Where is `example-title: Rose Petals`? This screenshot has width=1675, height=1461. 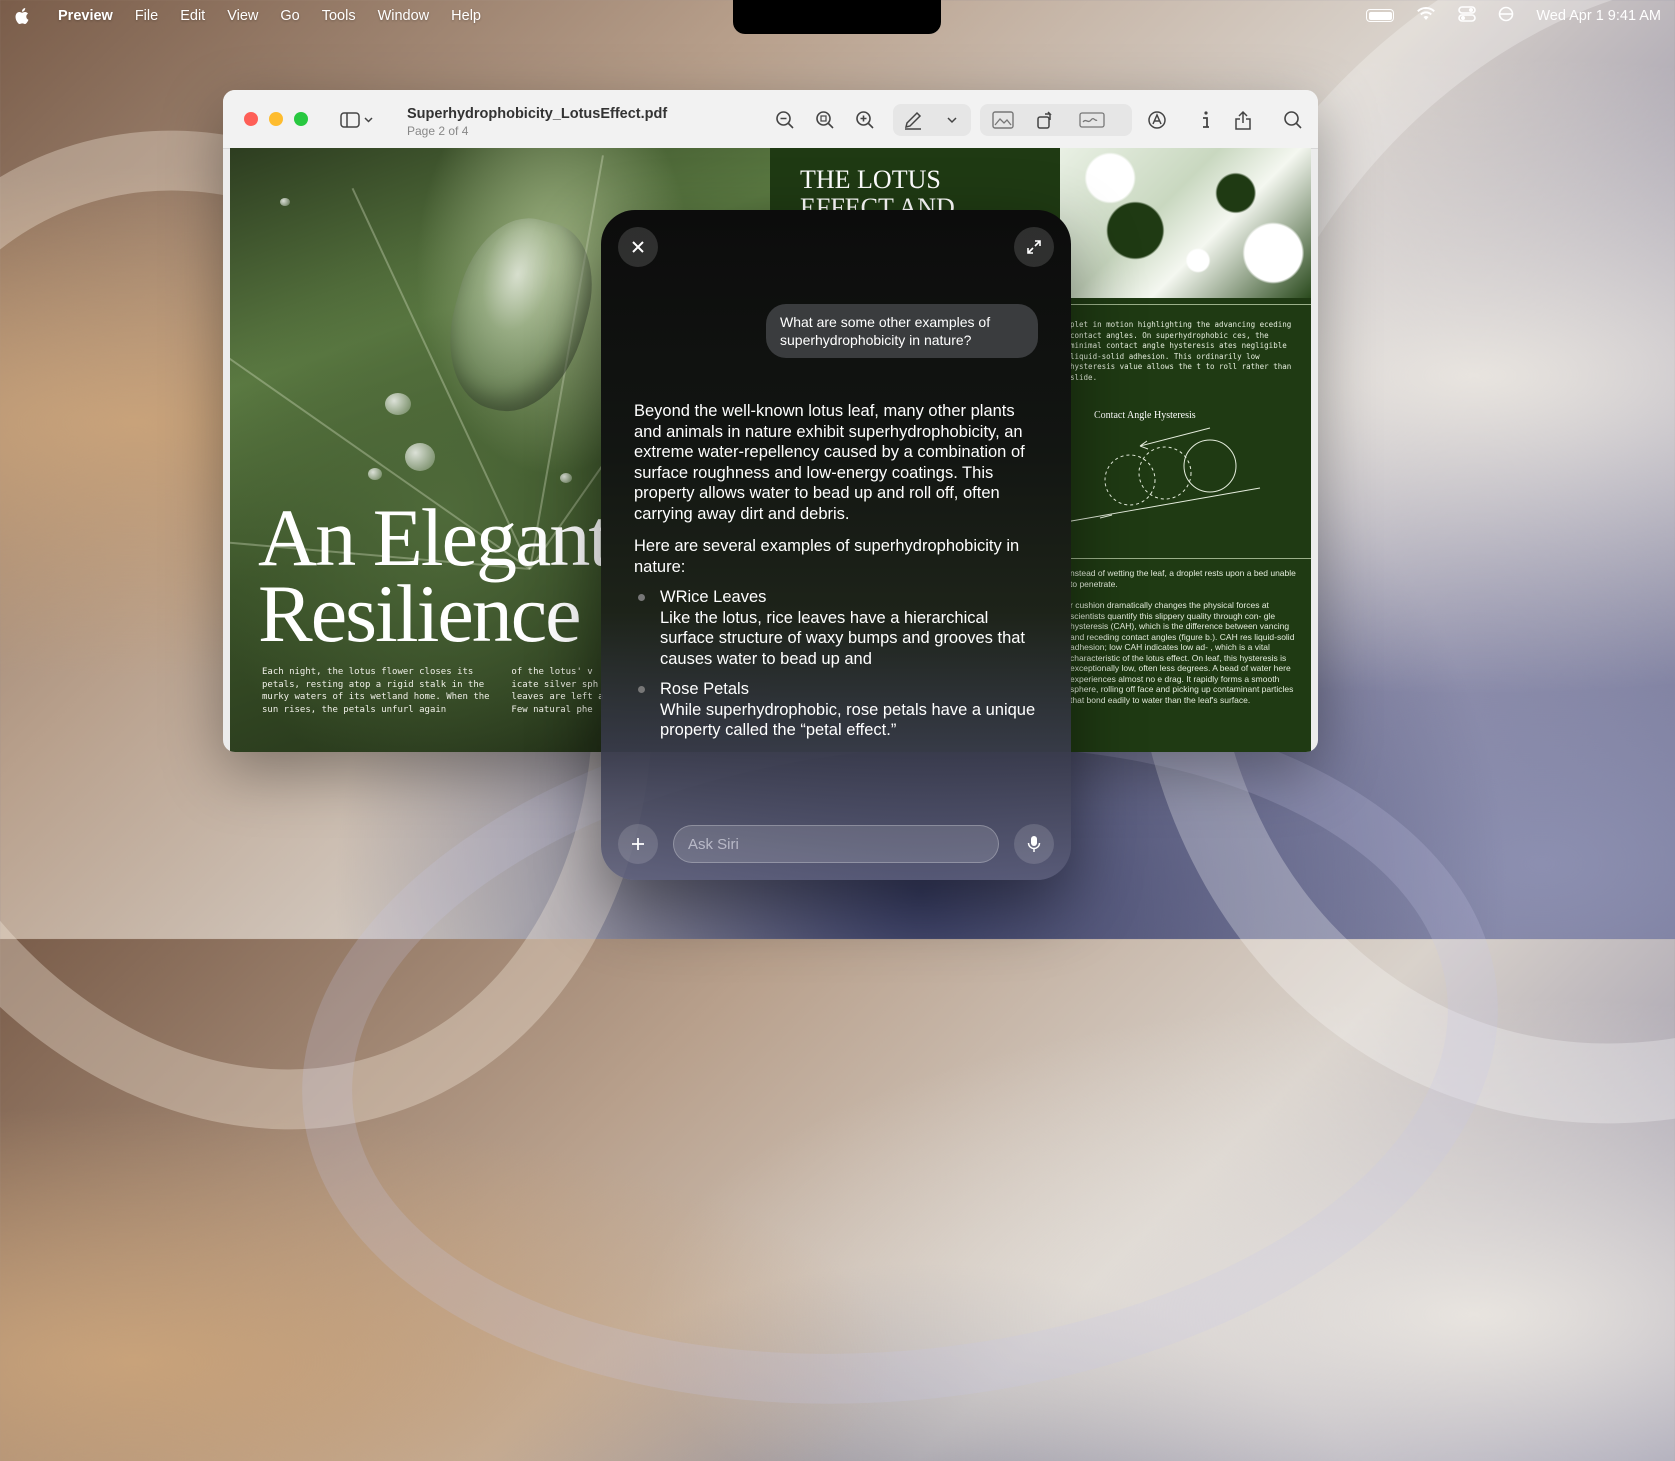 example-title: Rose Petals is located at coordinates (704, 689).